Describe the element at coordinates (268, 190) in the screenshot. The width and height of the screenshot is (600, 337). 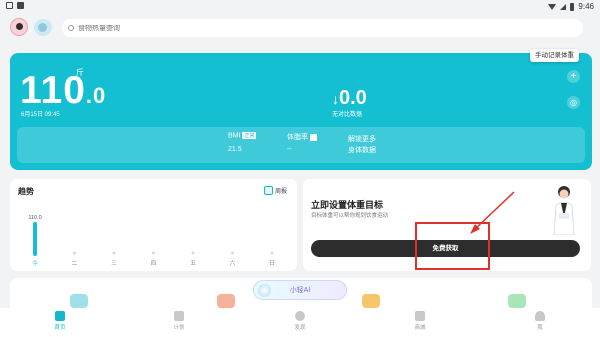
I see `calendar-icon` at that location.